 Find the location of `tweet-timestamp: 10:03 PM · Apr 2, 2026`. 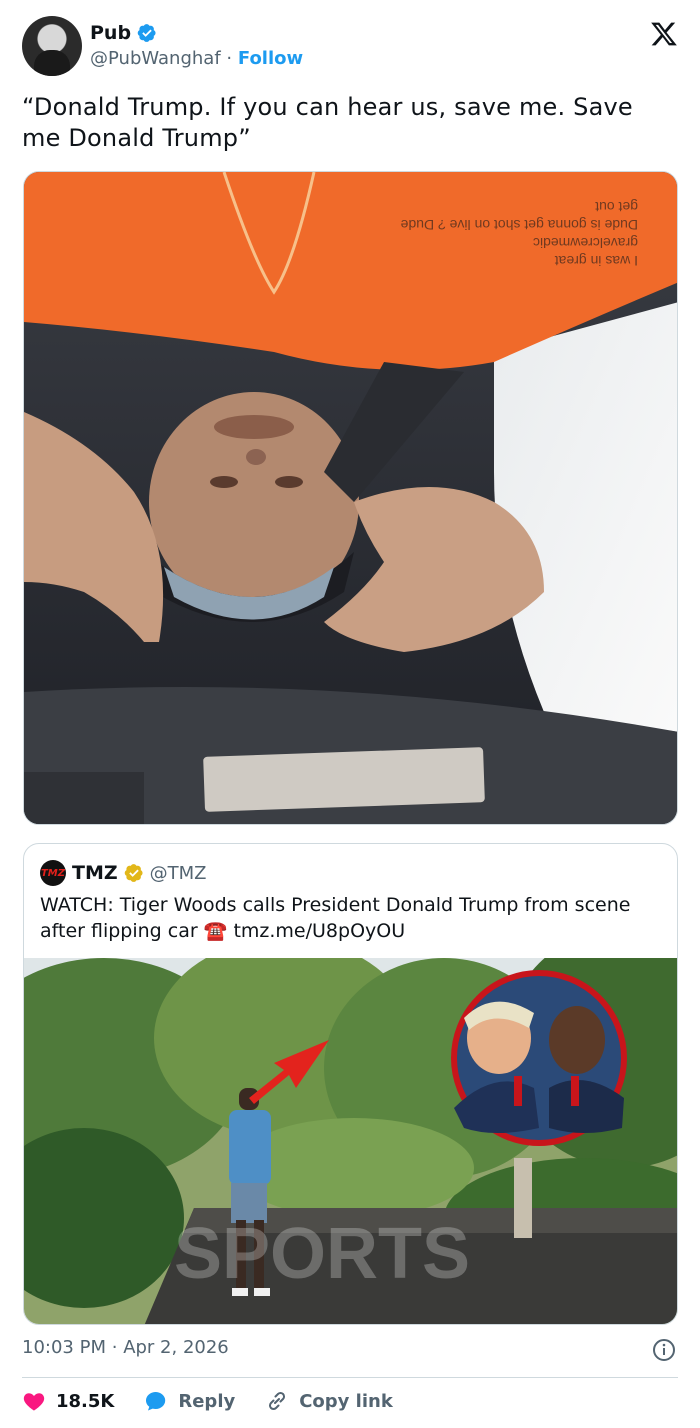

tweet-timestamp: 10:03 PM · Apr 2, 2026 is located at coordinates (125, 1347).